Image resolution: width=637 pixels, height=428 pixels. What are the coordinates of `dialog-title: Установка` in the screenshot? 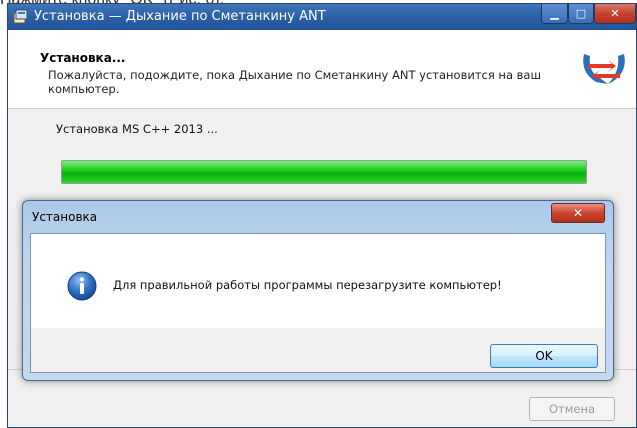 It's located at (65, 217).